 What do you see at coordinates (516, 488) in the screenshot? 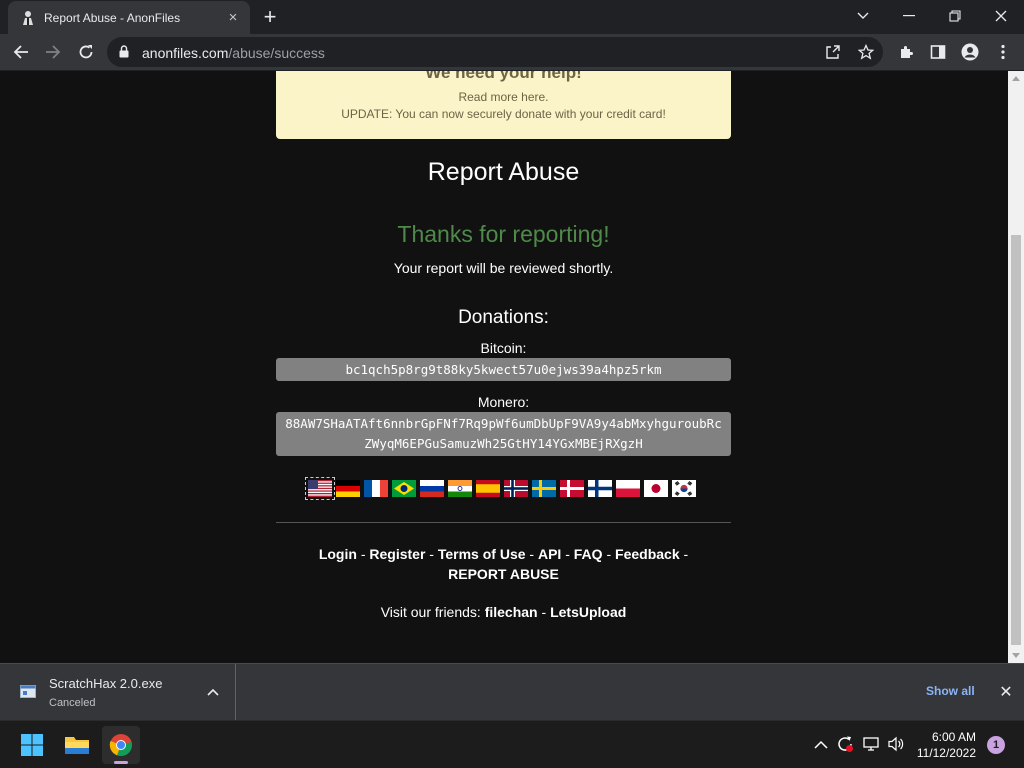
I see `flag-no-icon` at bounding box center [516, 488].